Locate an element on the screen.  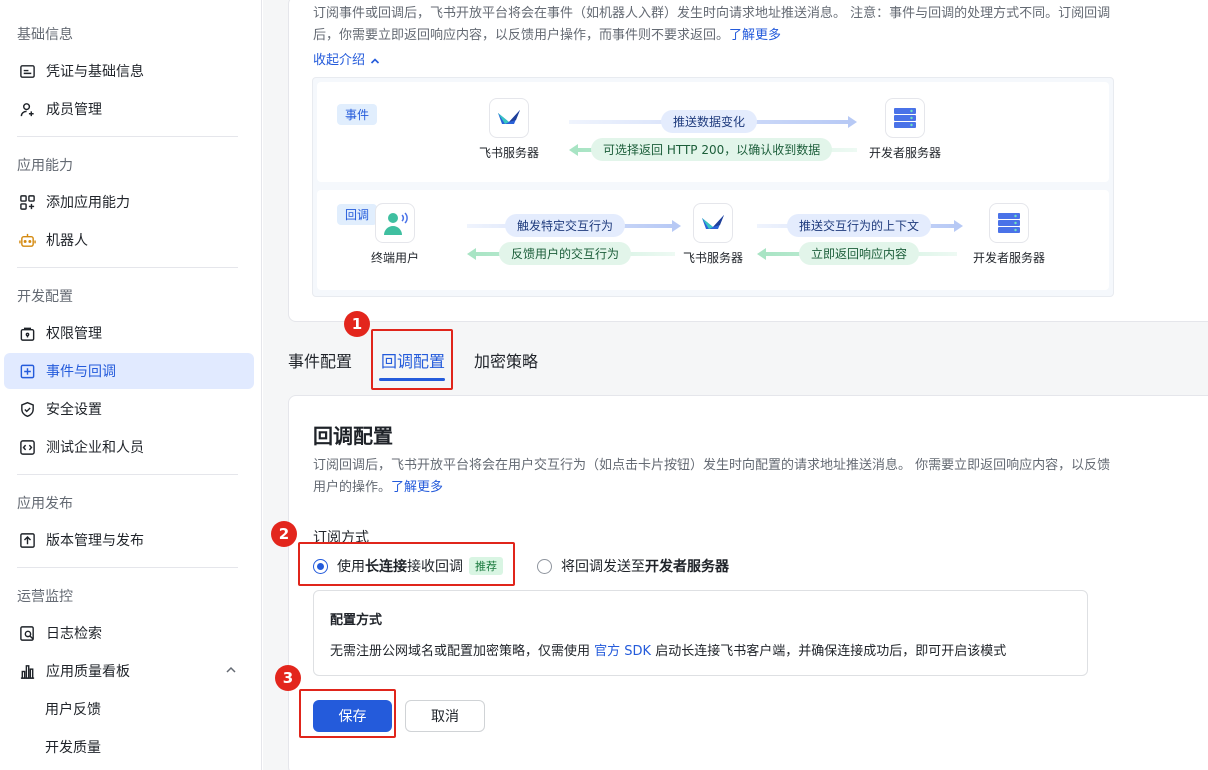
active-tab-indicator is located at coordinates (412, 379).